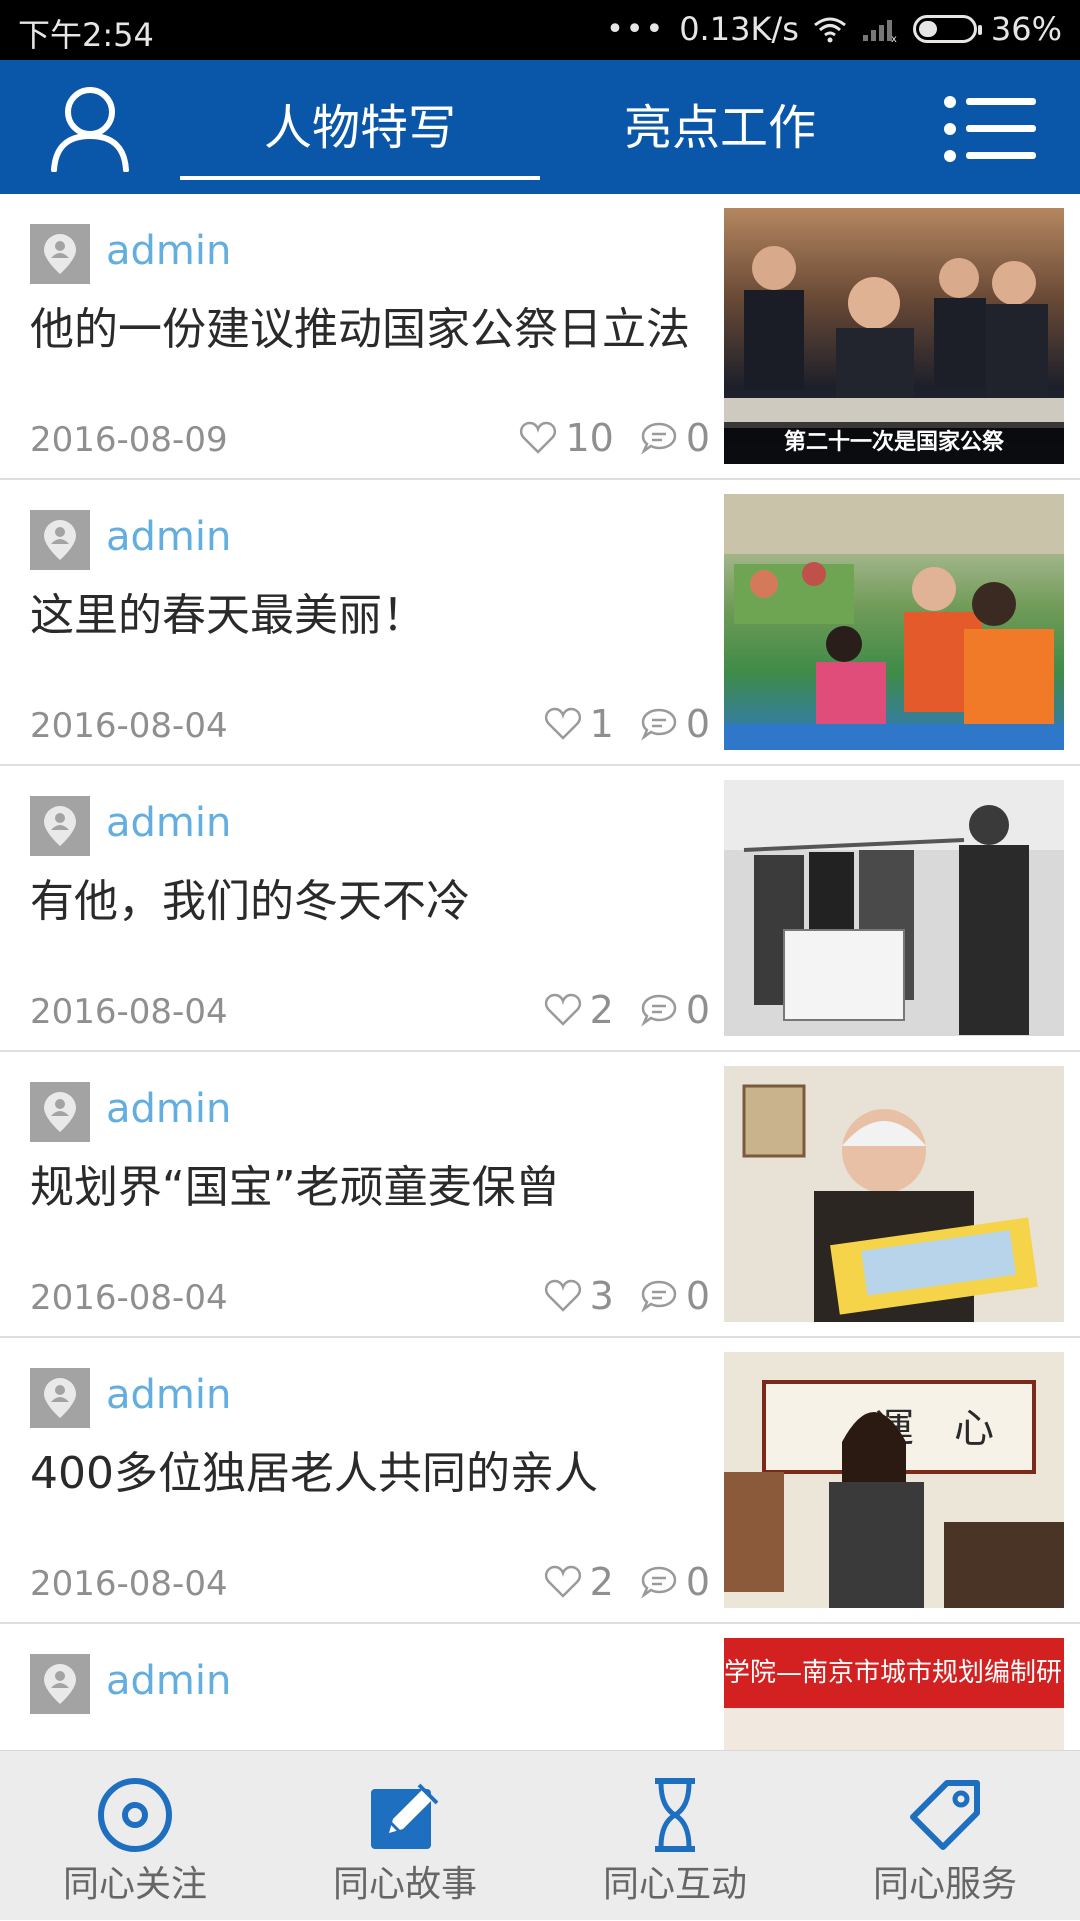  What do you see at coordinates (405, 1816) in the screenshot?
I see `edit-icon` at bounding box center [405, 1816].